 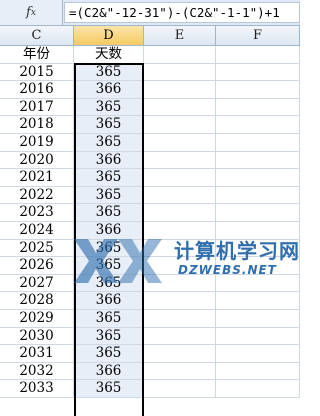 I want to click on column-header-f: F, so click(x=258, y=35).